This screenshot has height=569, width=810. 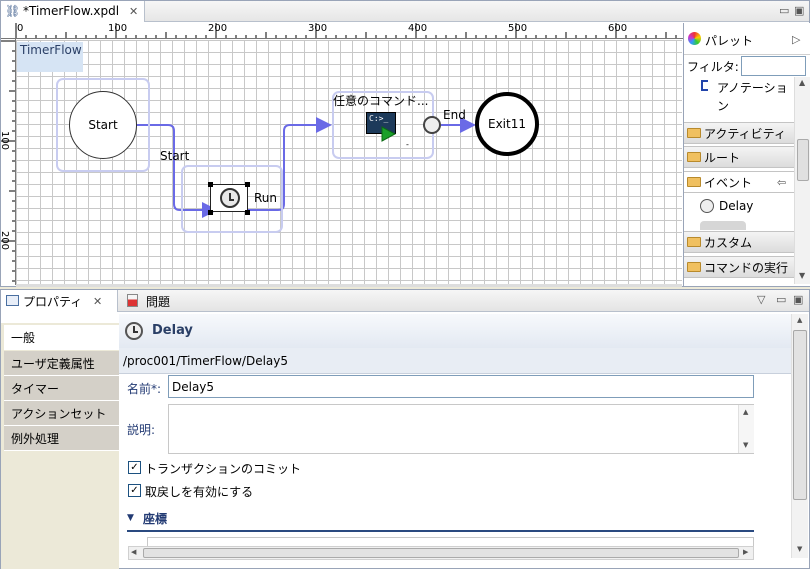 I want to click on scroll-left-icon: ◀, so click(x=133, y=552).